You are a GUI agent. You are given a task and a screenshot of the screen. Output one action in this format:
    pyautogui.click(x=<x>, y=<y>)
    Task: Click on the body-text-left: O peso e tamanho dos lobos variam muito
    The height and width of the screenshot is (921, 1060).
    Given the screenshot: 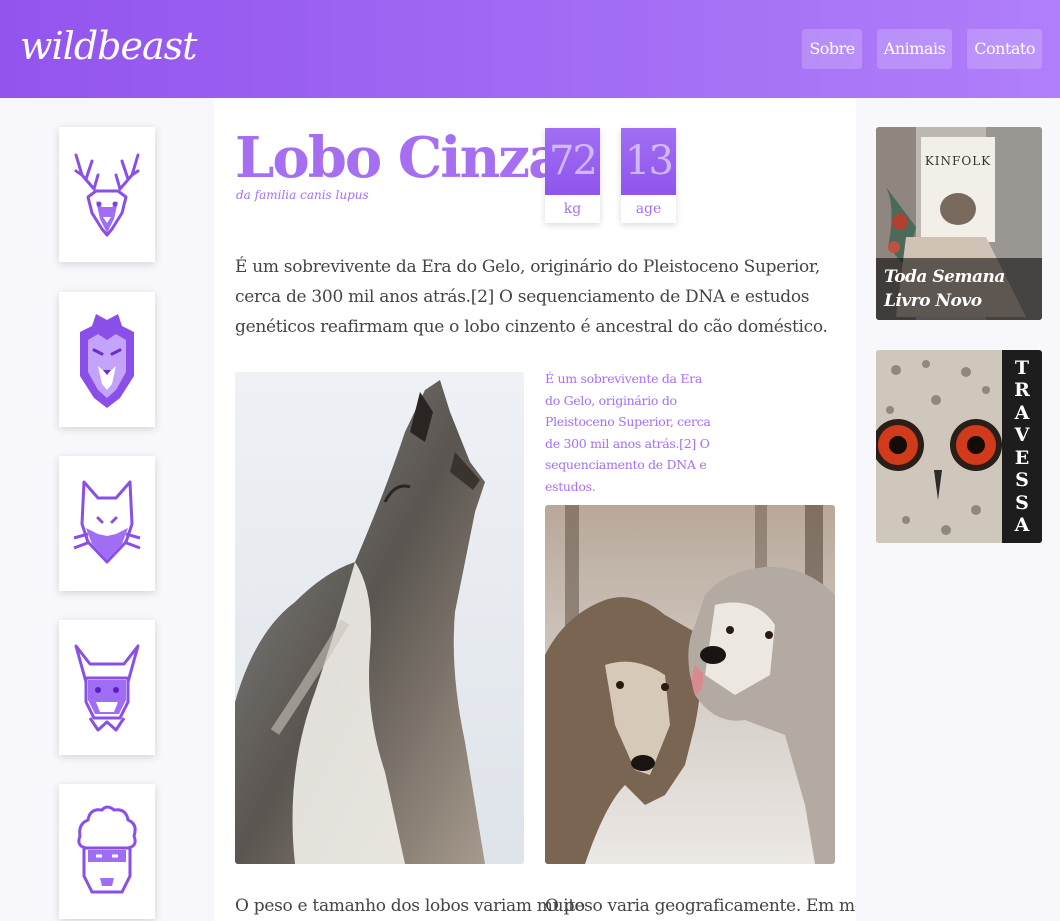 What is the action you would take?
    pyautogui.click(x=410, y=906)
    